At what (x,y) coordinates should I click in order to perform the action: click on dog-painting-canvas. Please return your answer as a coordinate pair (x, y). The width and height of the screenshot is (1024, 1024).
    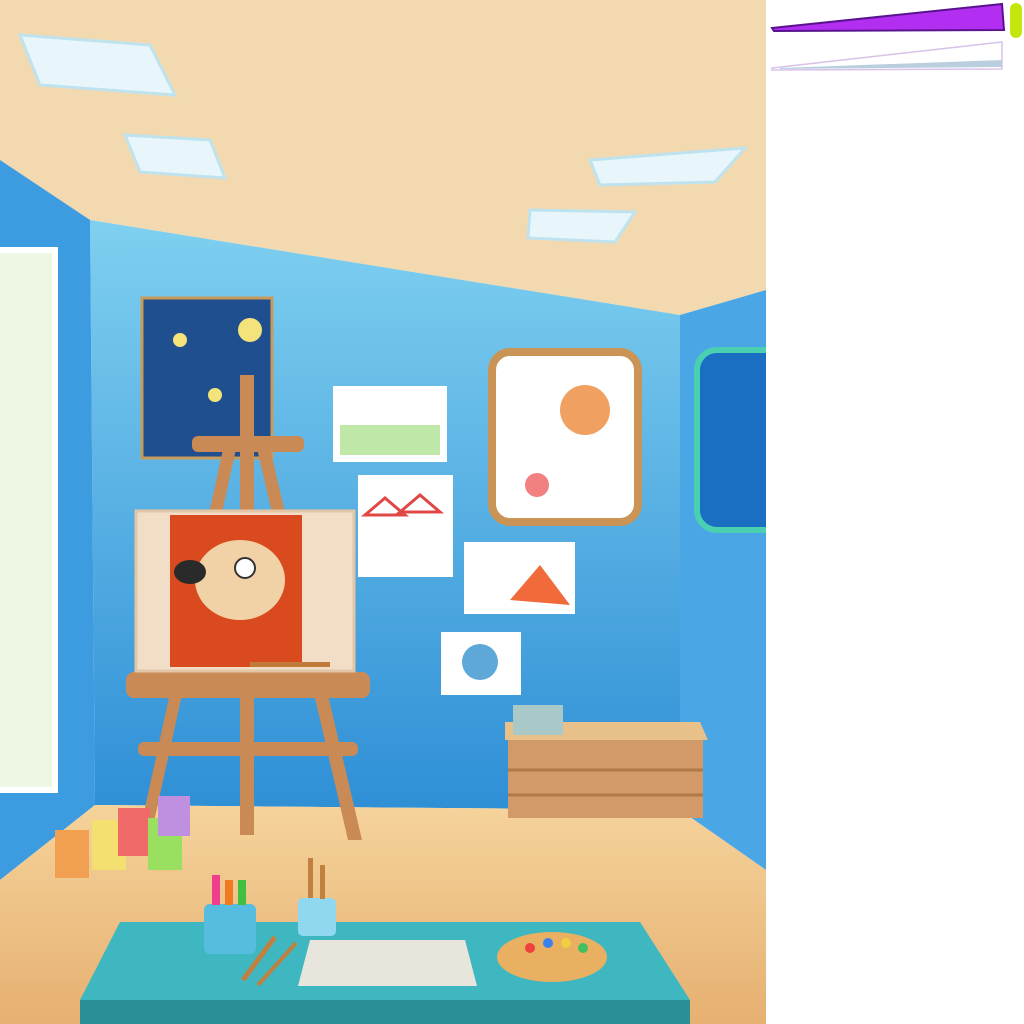
    Looking at the image, I should click on (245, 591).